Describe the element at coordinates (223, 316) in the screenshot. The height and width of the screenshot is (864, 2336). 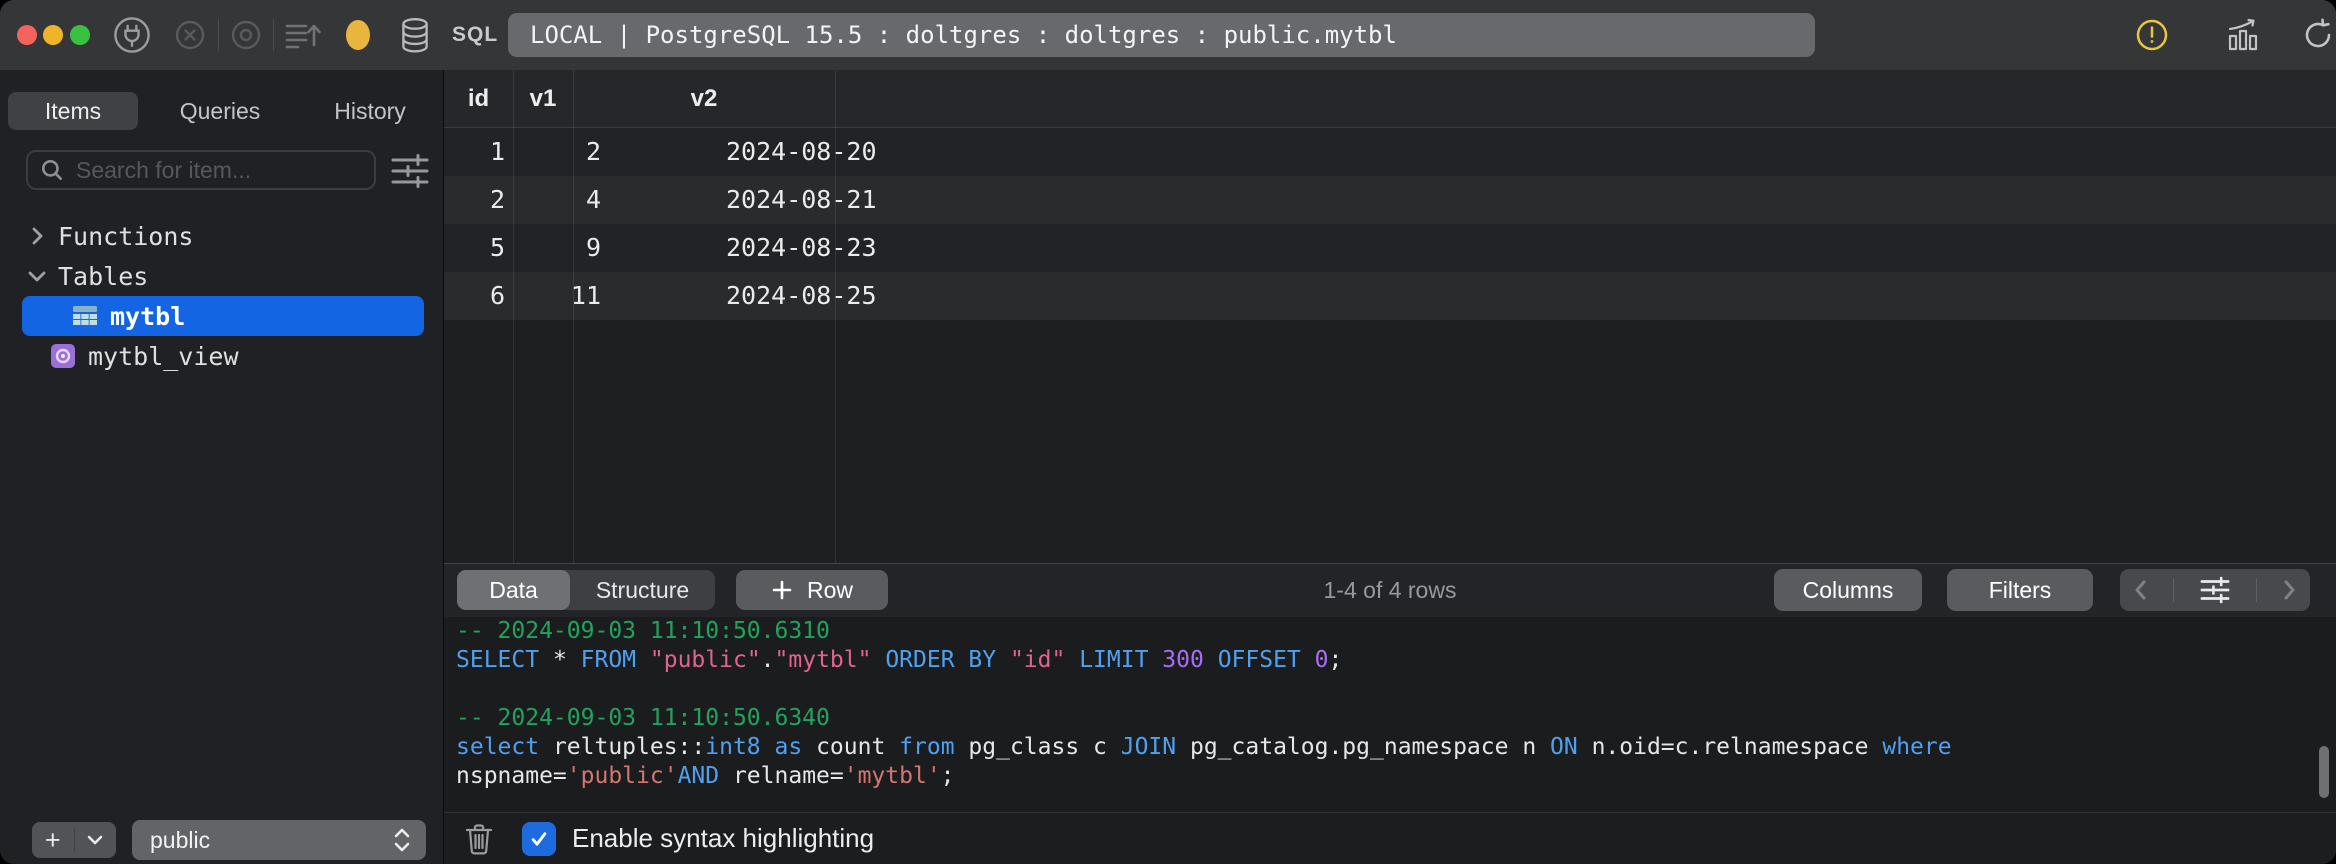
I see `tree-item-mytbl: mytbl` at that location.